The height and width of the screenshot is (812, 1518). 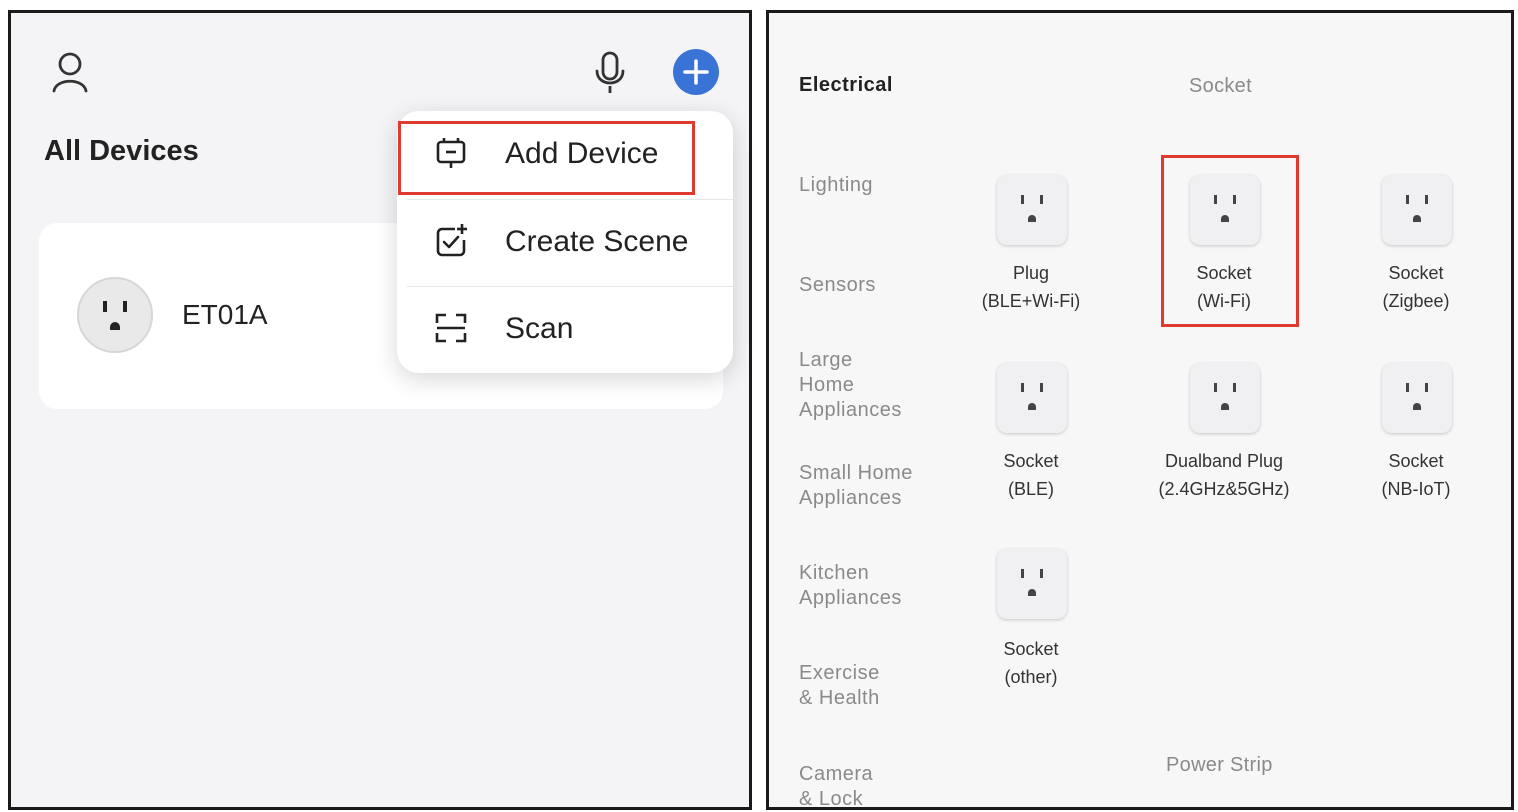 I want to click on product-sub: (other), so click(x=1031, y=677).